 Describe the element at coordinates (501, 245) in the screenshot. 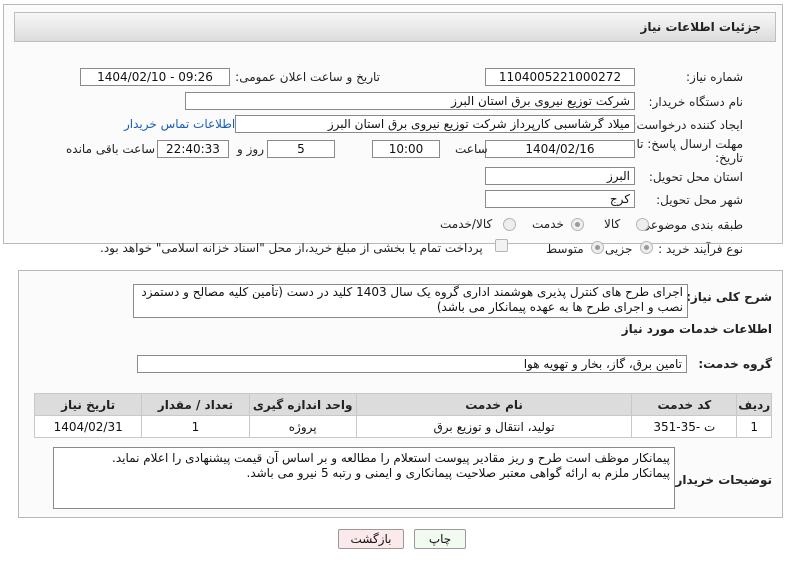

I see `treasury-payment-checkbox` at that location.